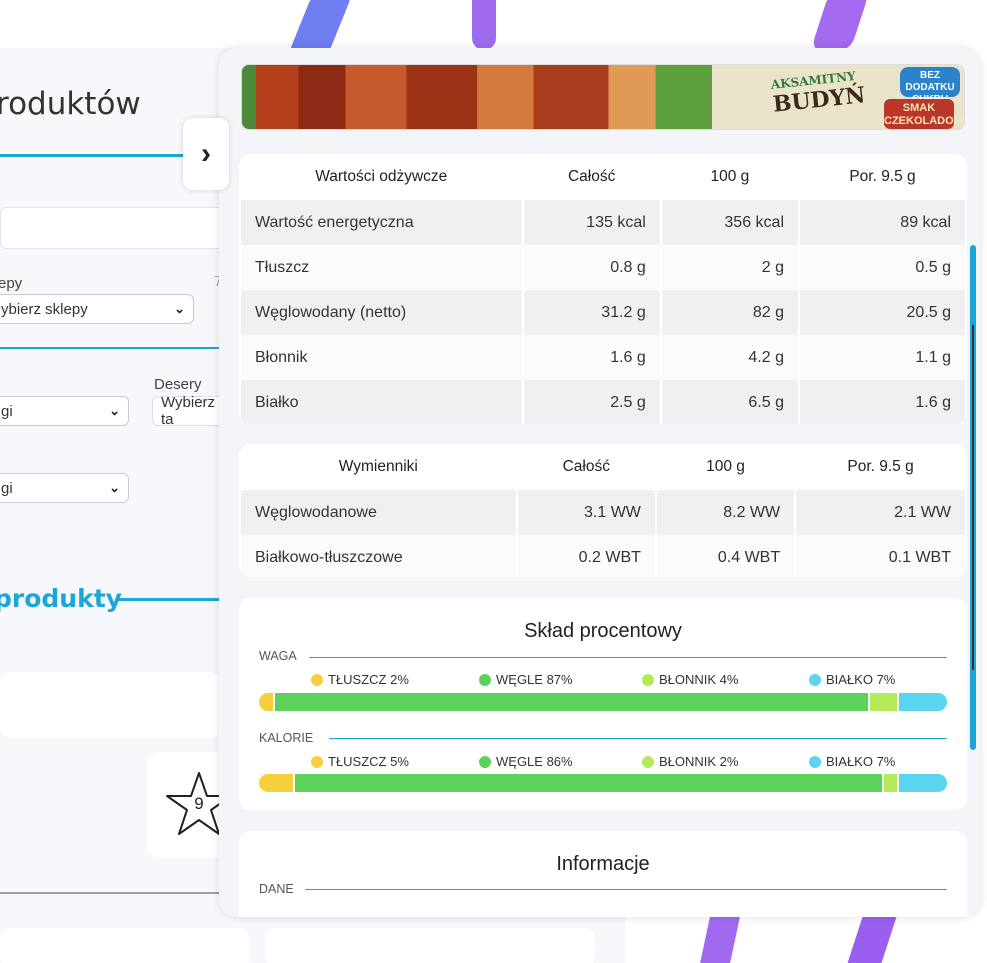 This screenshot has width=987, height=963. Describe the element at coordinates (378, 512) in the screenshot. I see `exchanger-name: Węglowodanowe` at that location.